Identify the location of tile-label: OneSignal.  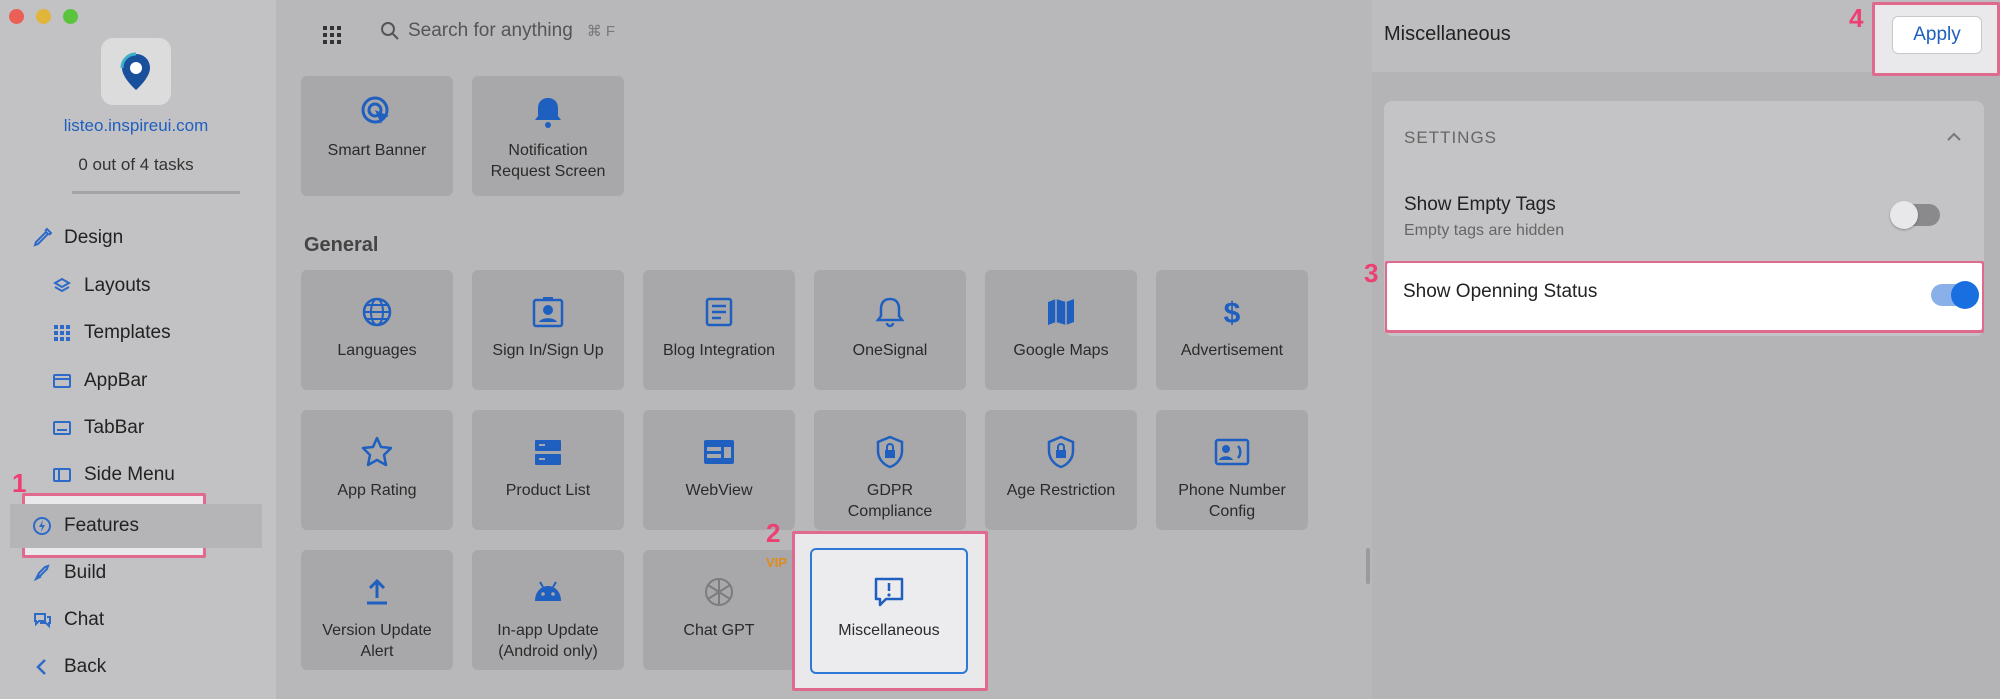
(890, 350).